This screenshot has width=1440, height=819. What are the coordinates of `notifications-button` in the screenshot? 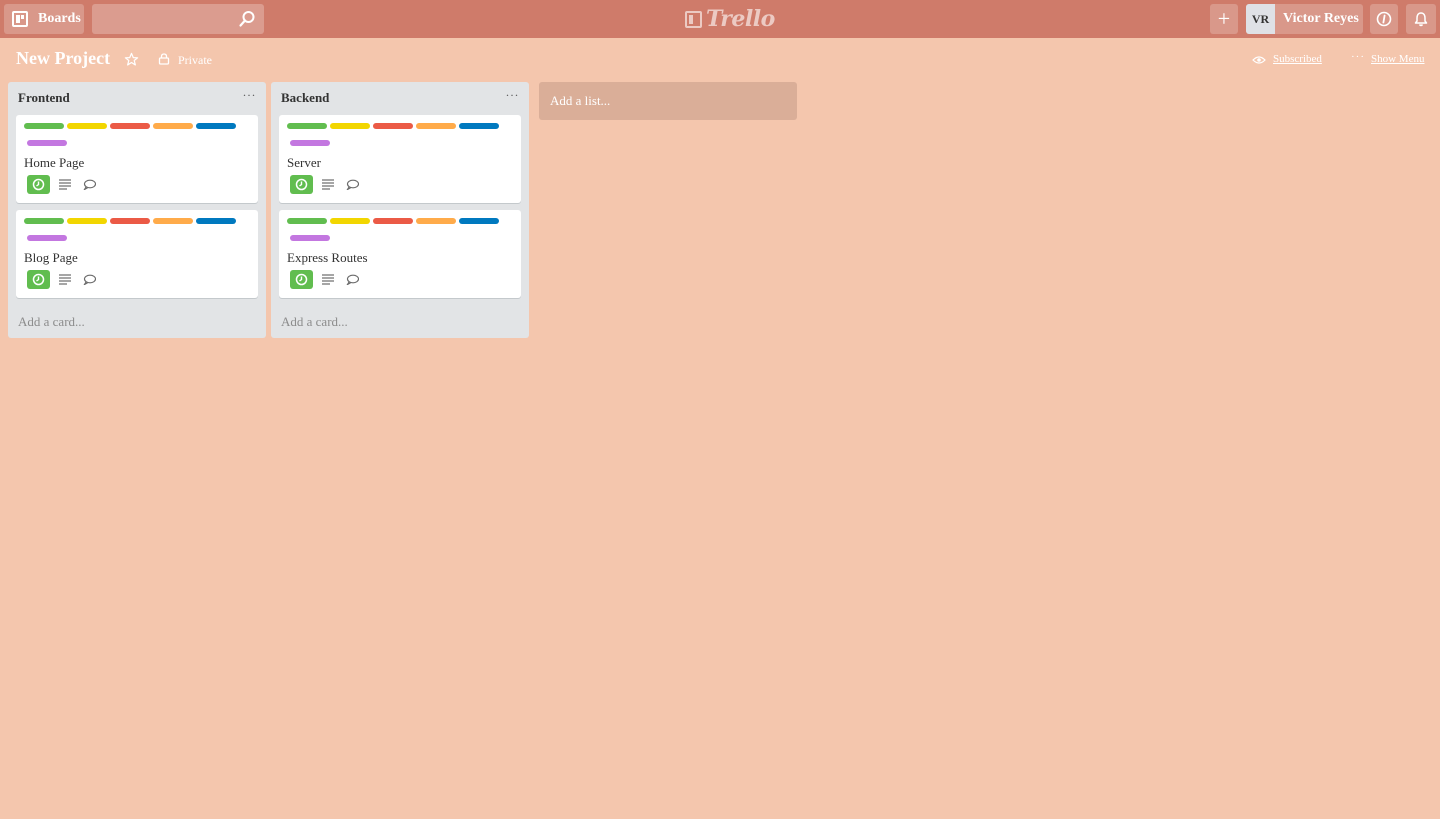 It's located at (1421, 19).